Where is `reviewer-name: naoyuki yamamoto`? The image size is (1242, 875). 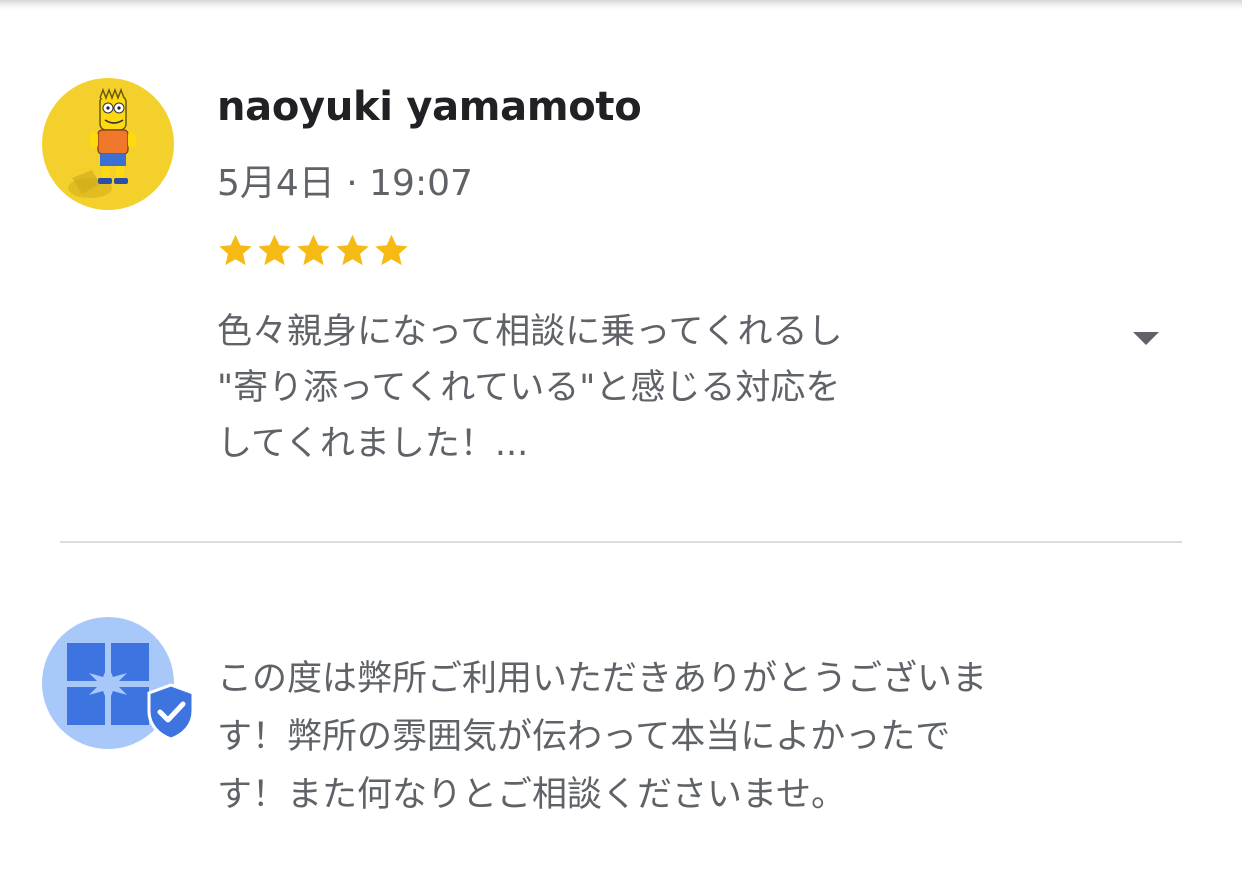
reviewer-name: naoyuki yamamoto is located at coordinates (429, 107).